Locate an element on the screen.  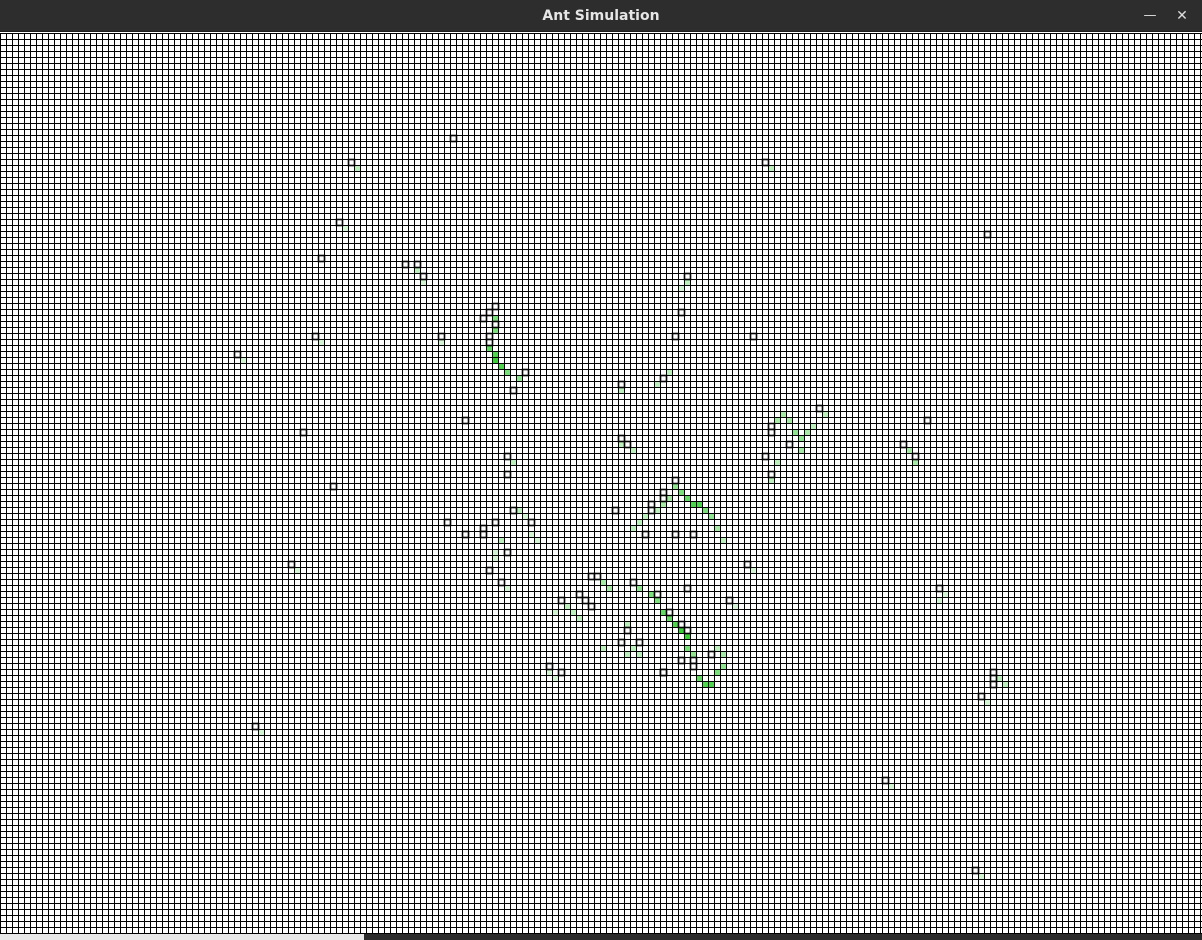
horizontal-scrollbar is located at coordinates (783, 937).